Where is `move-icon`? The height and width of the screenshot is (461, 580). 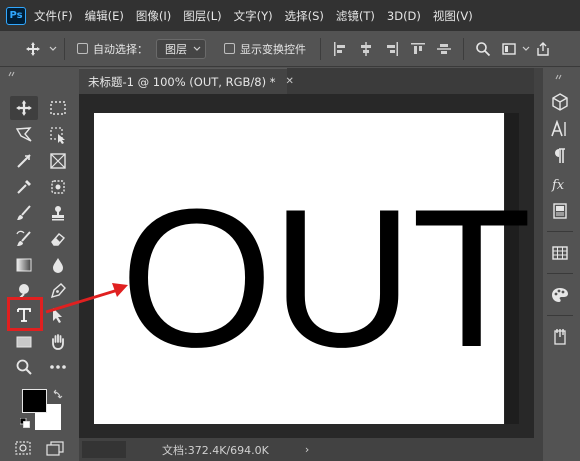 move-icon is located at coordinates (33, 49).